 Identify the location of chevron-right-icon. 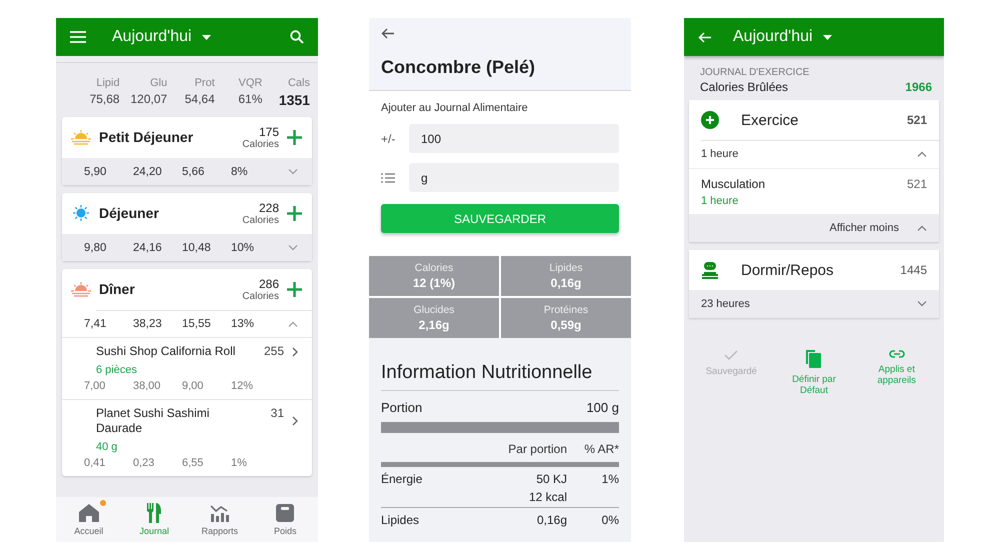
(295, 421).